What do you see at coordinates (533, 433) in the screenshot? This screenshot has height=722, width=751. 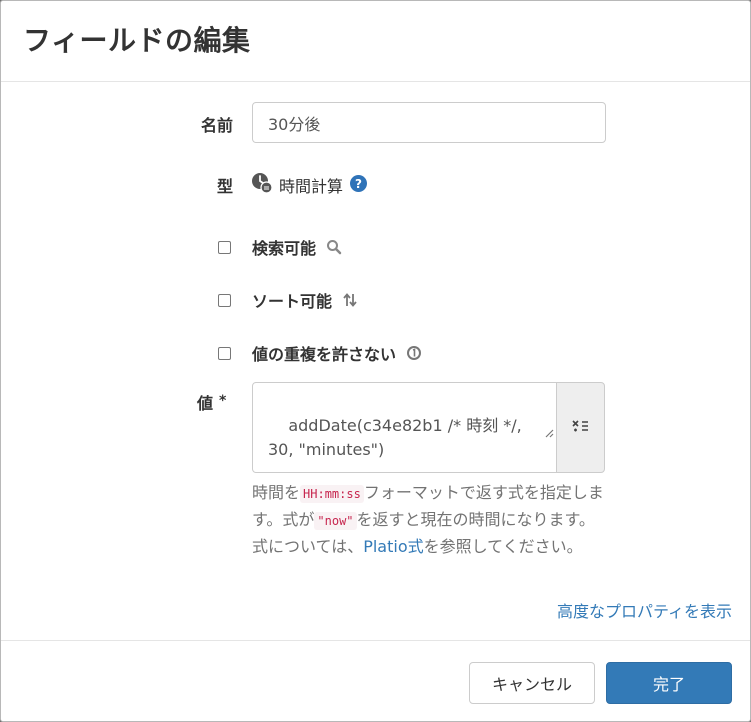 I see `resize-grip-icon` at bounding box center [533, 433].